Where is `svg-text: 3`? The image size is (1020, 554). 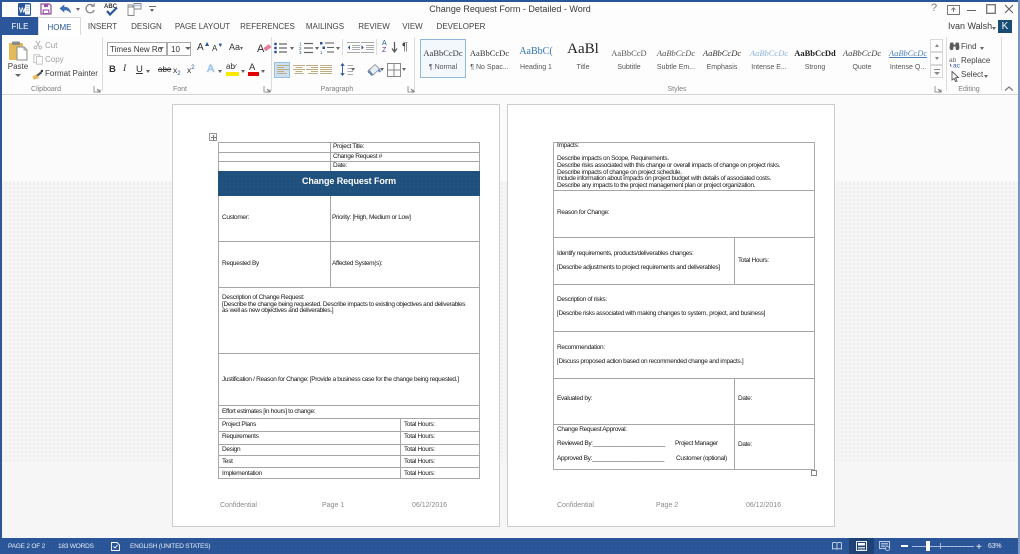
svg-text: 3 is located at coordinates (300, 52).